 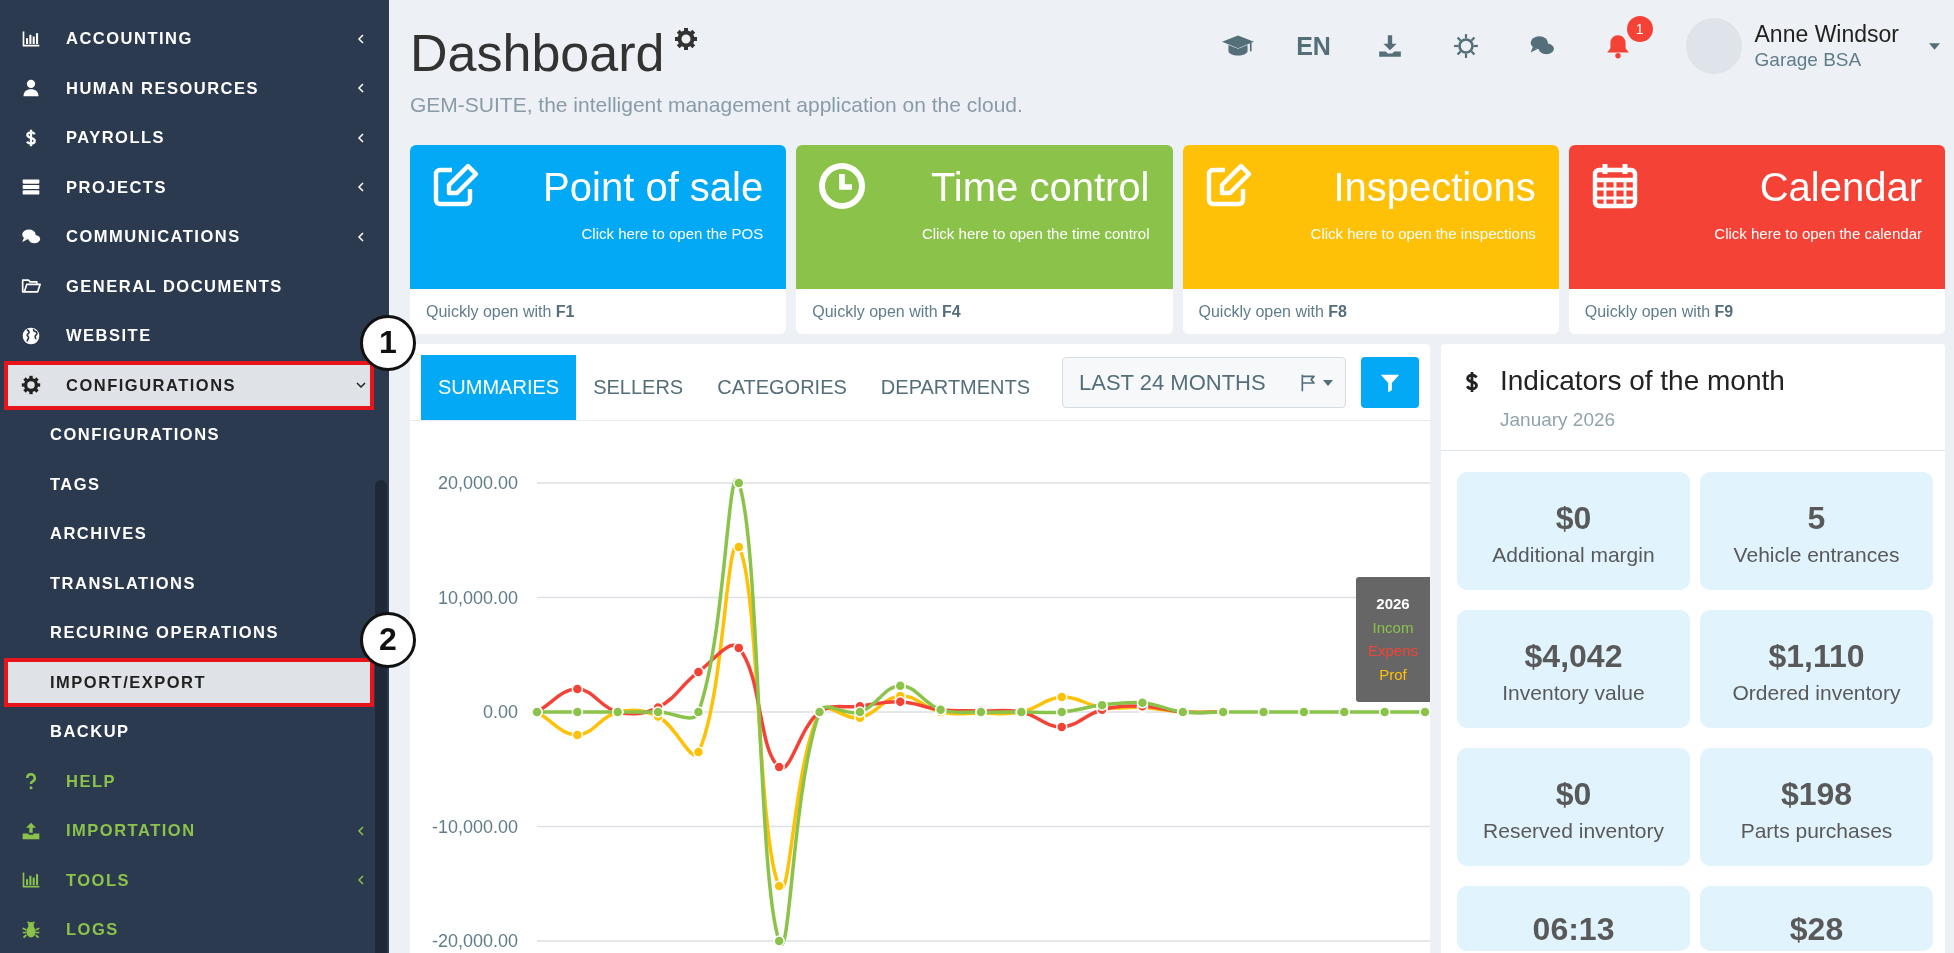 What do you see at coordinates (1639, 29) in the screenshot?
I see `notification-badge: 1` at bounding box center [1639, 29].